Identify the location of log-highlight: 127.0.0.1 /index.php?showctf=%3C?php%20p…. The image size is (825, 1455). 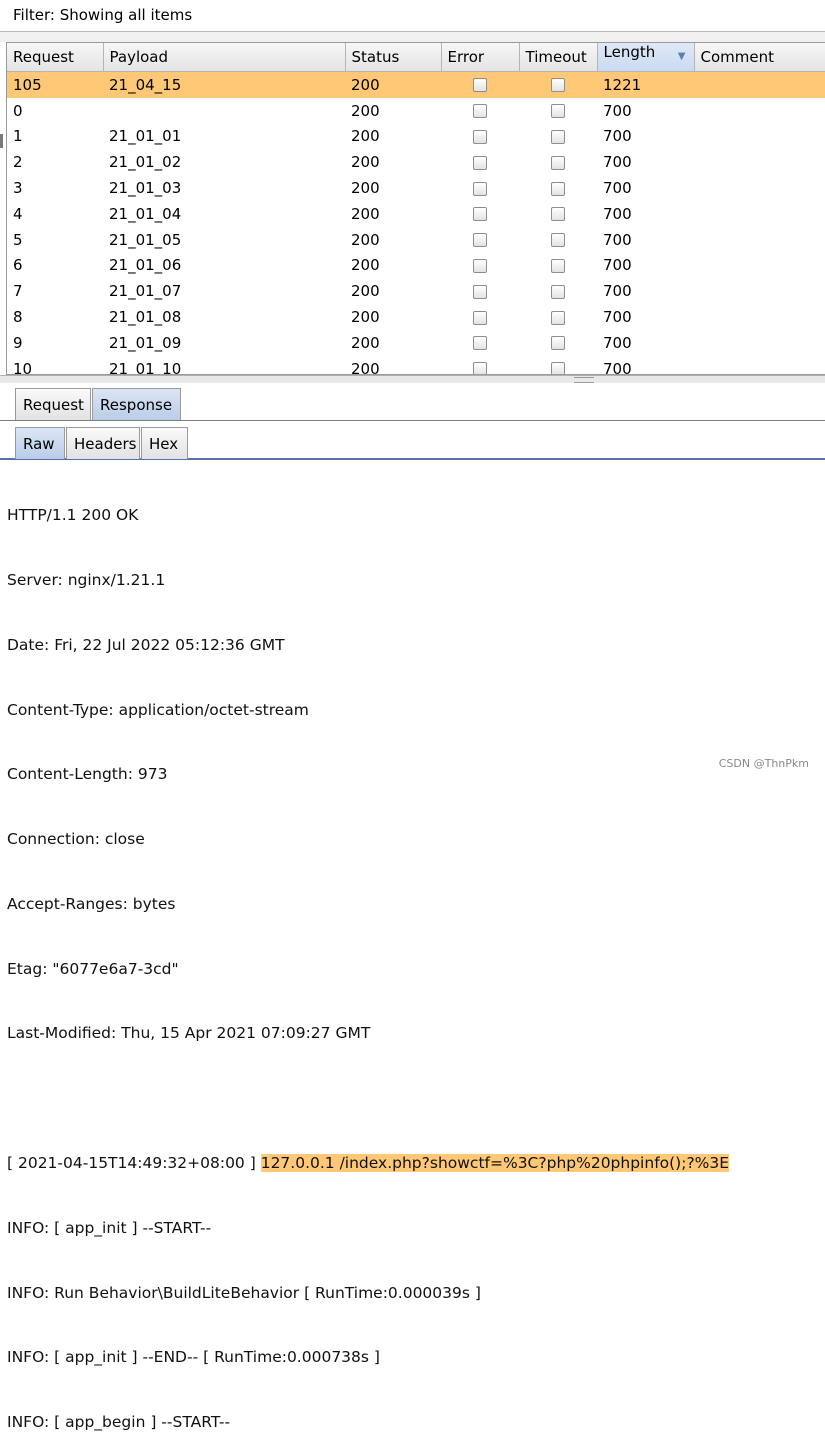
(495, 1163).